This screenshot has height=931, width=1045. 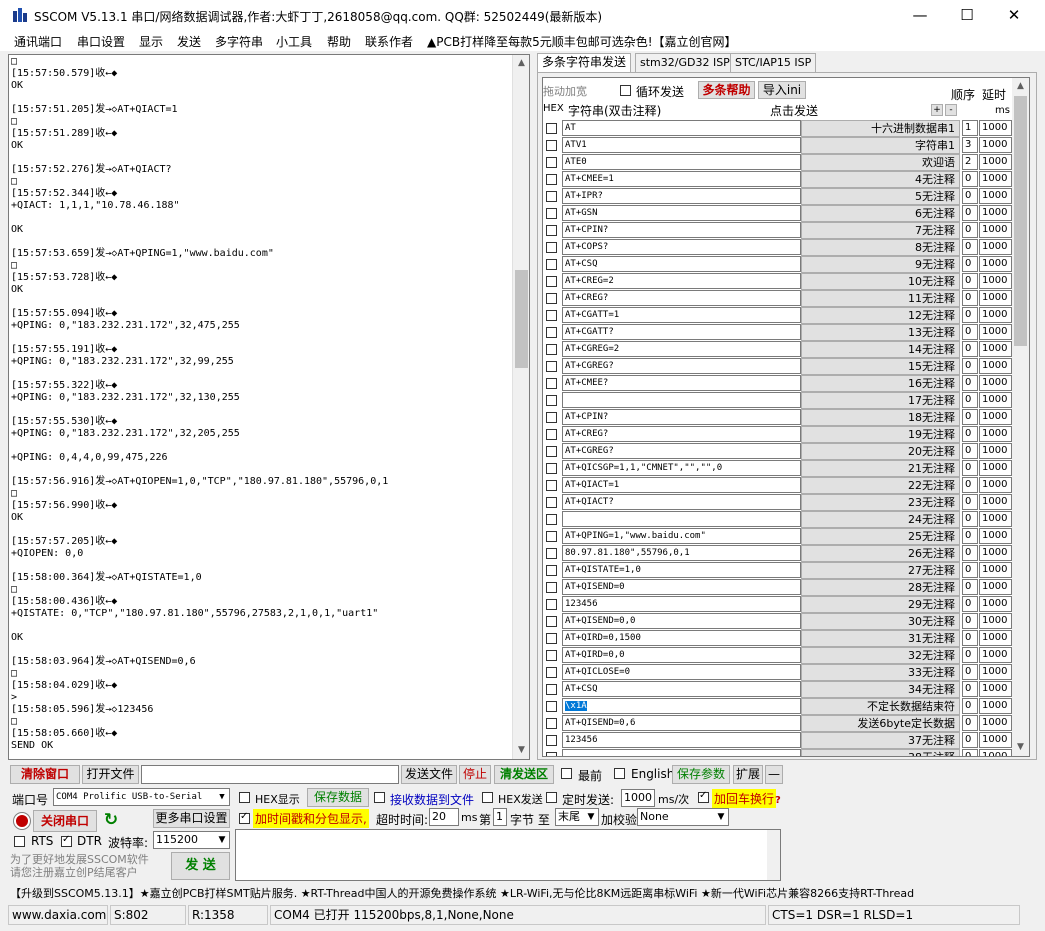 What do you see at coordinates (429, 774) in the screenshot?
I see `send-file-button: 发送文件` at bounding box center [429, 774].